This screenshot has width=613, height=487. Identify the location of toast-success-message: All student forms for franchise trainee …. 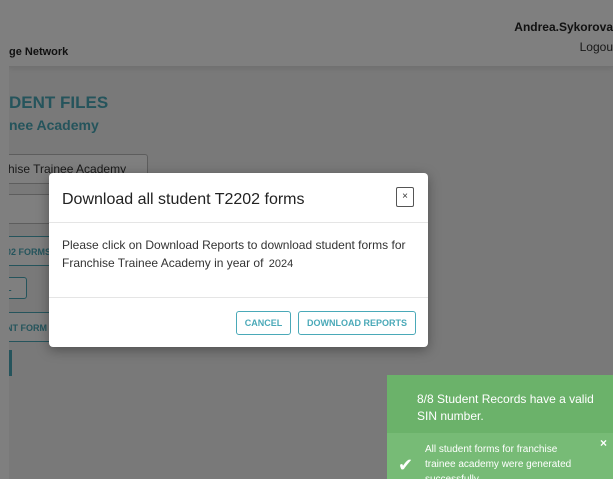
(498, 464).